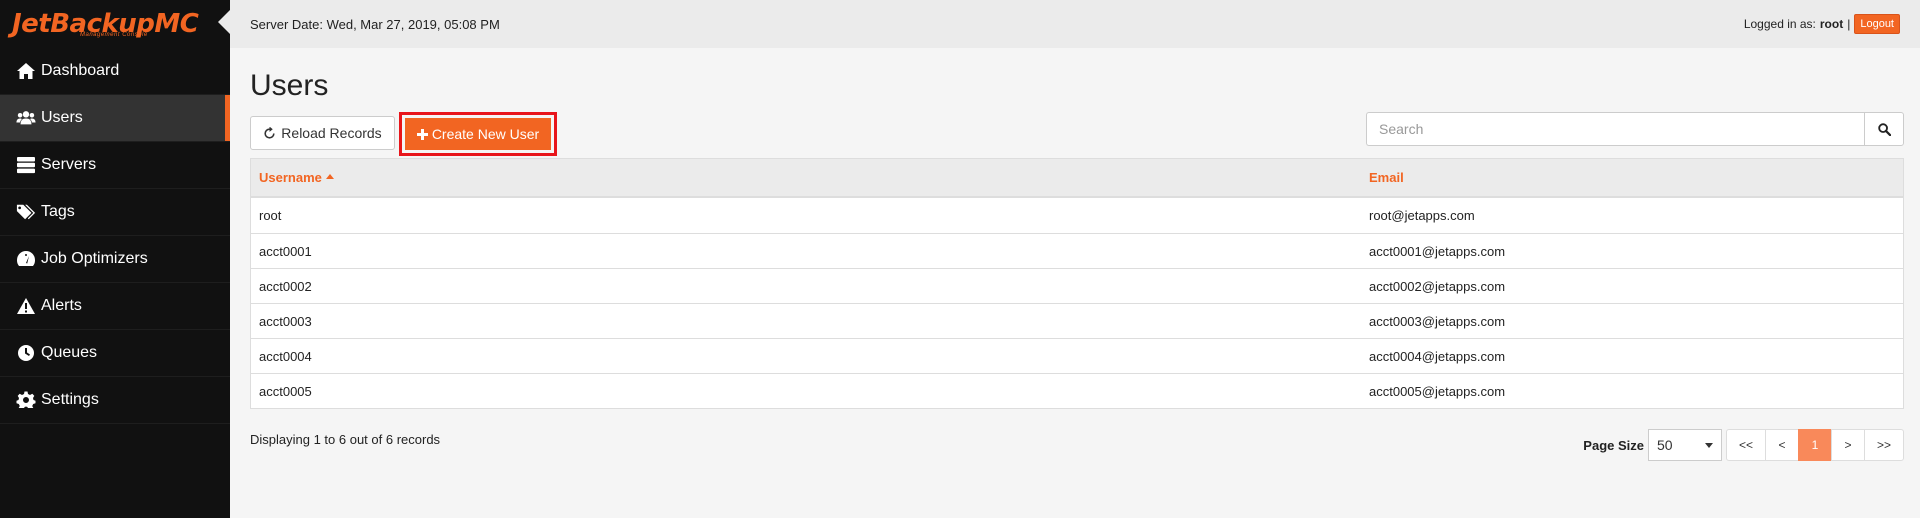 The width and height of the screenshot is (1920, 518). Describe the element at coordinates (1386, 177) in the screenshot. I see `column-header-label: Email` at that location.